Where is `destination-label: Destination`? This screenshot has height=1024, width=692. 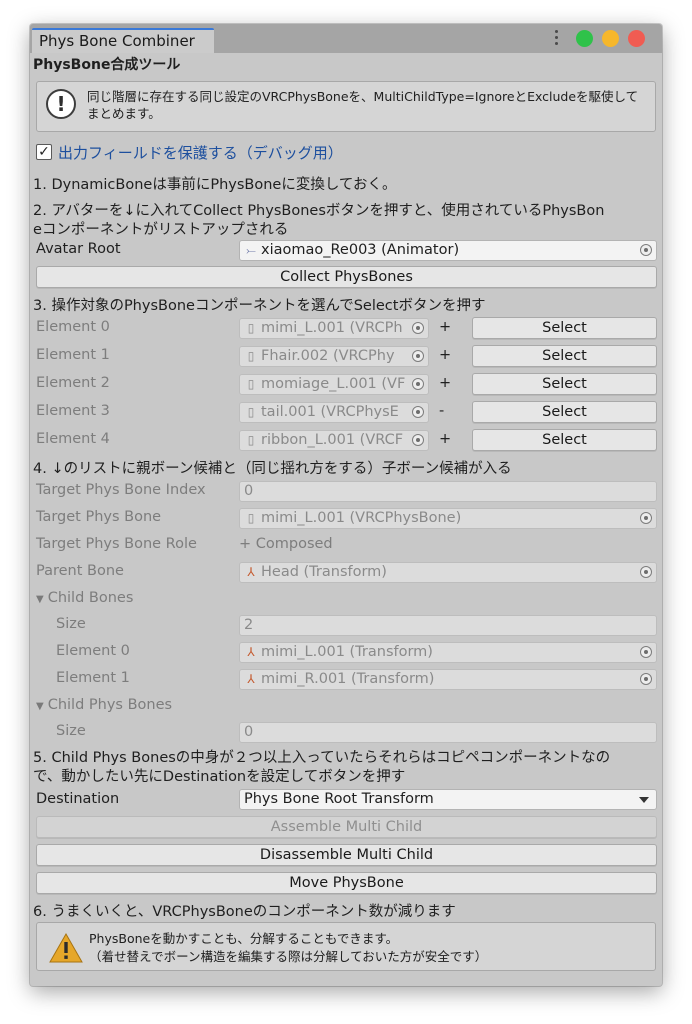
destination-label: Destination is located at coordinates (78, 799).